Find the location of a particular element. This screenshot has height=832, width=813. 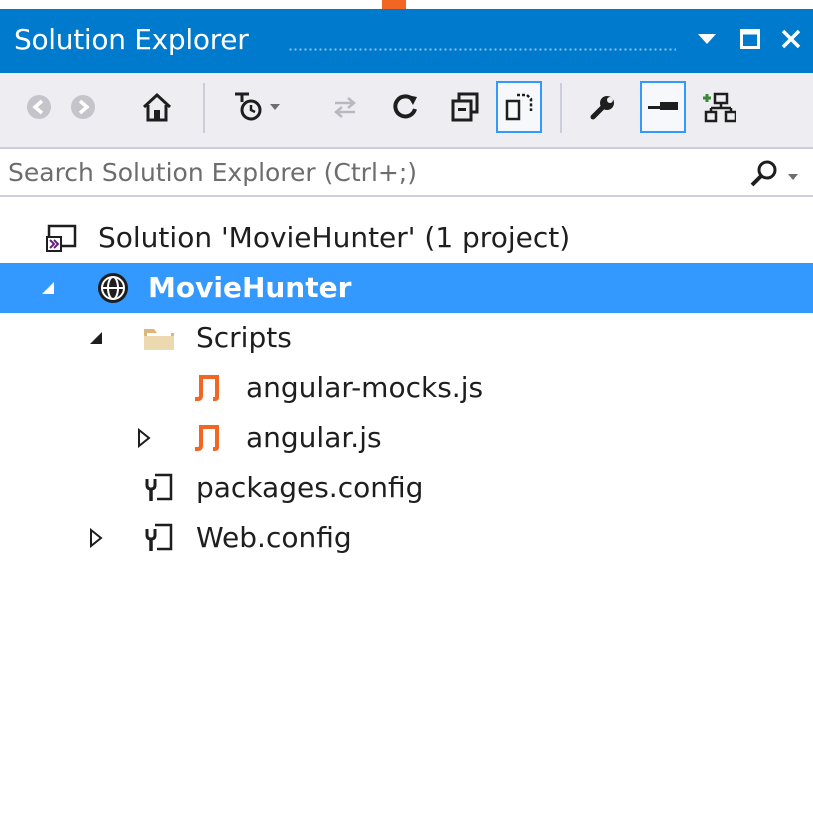

maximize-icon is located at coordinates (750, 39).